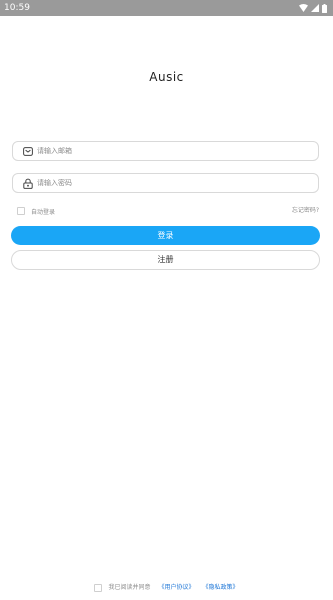 The image size is (333, 600). Describe the element at coordinates (305, 211) in the screenshot. I see `forgot-password-link: 忘记密码?` at that location.